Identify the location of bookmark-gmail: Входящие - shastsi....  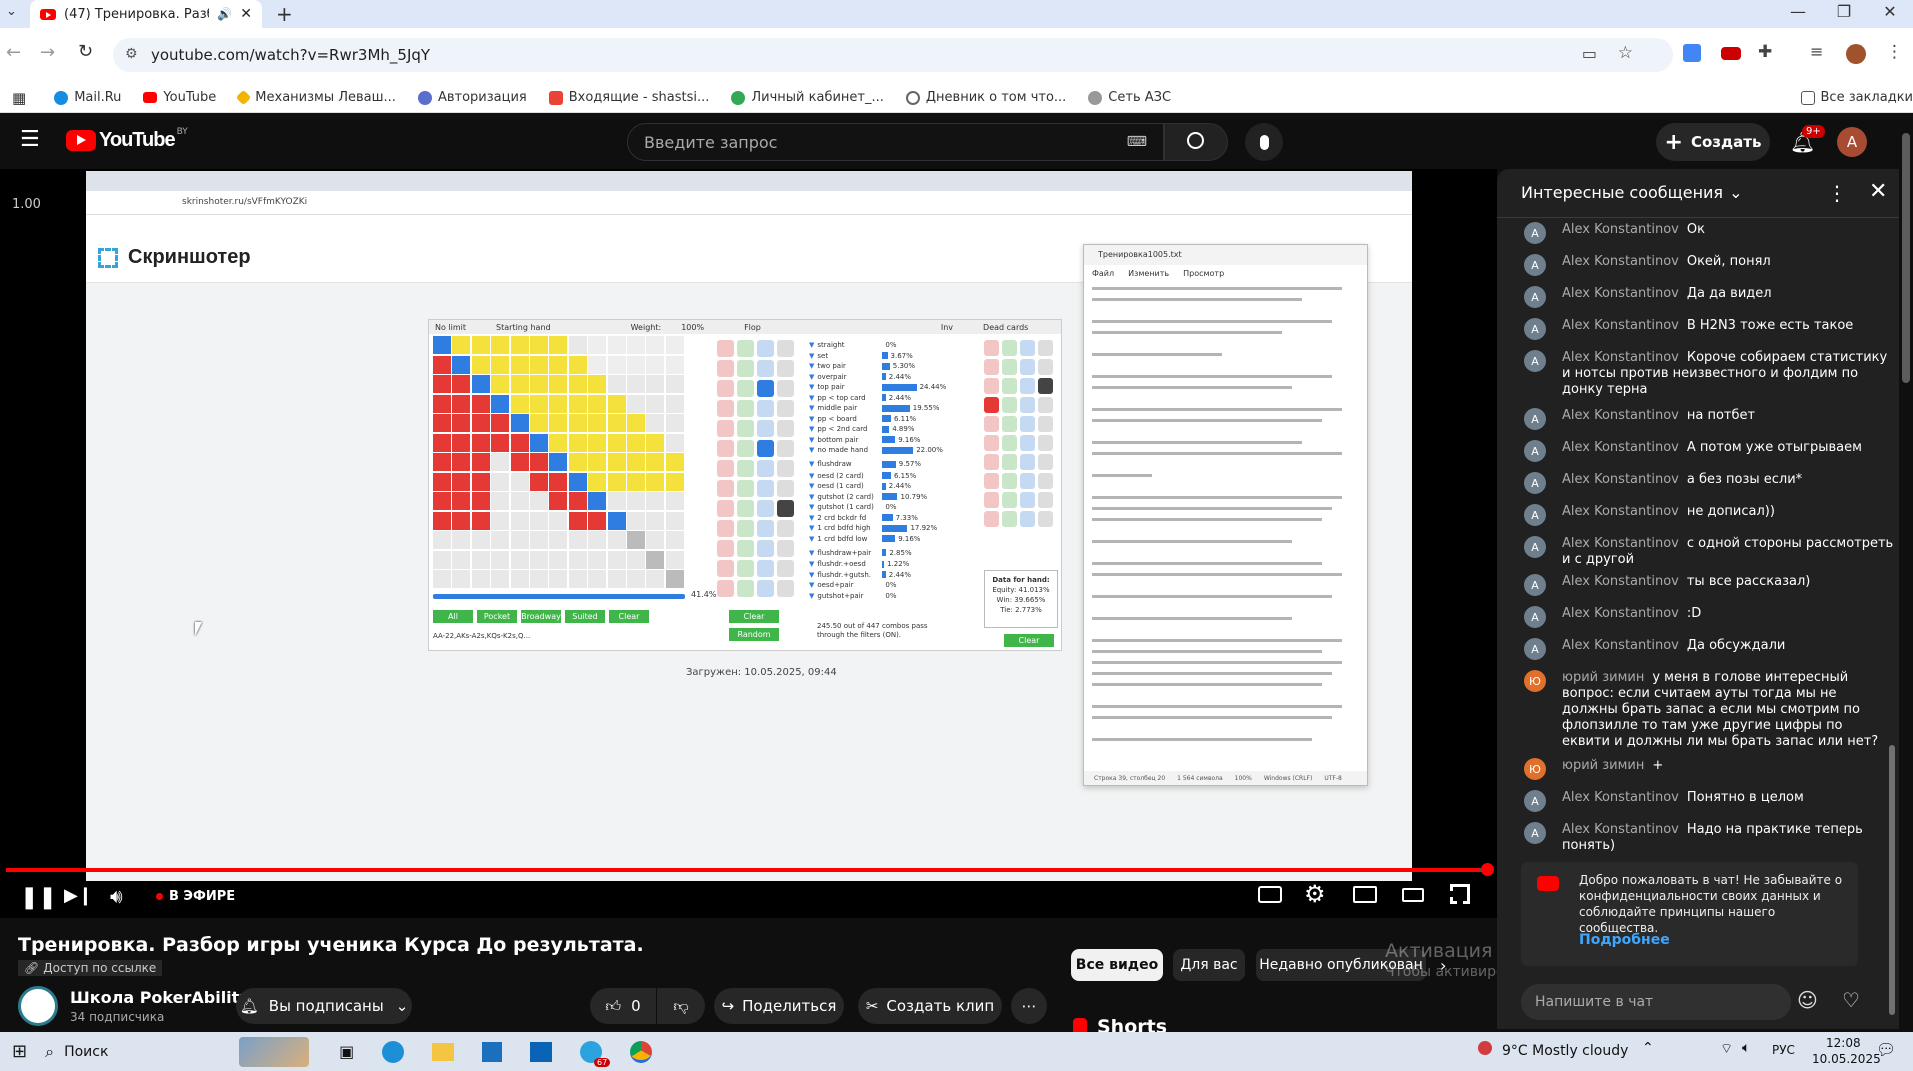
(628, 97).